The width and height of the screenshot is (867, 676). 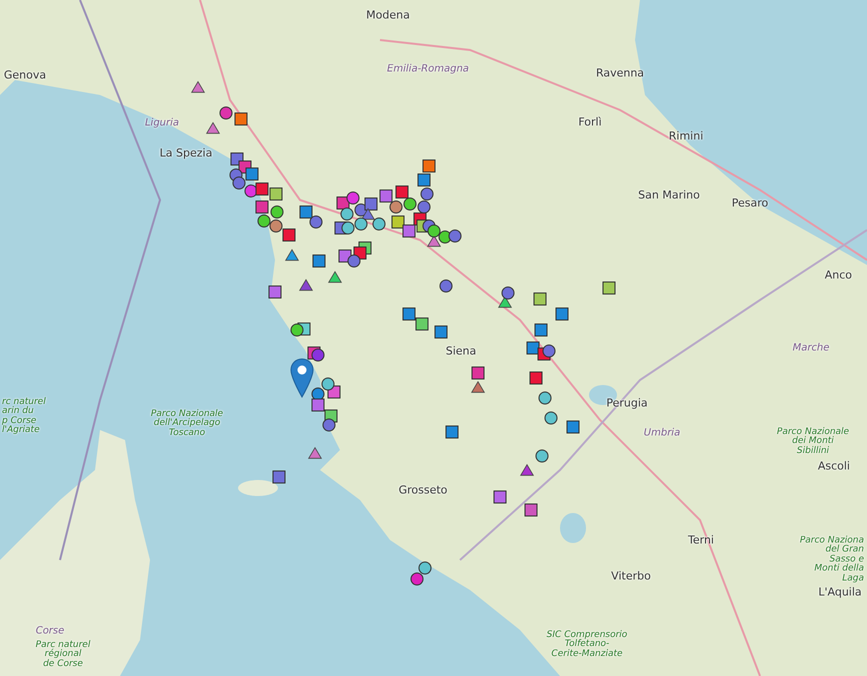 I want to click on park-label: Parco Nazionale dell'Arcipelago Toscano, so click(x=187, y=424).